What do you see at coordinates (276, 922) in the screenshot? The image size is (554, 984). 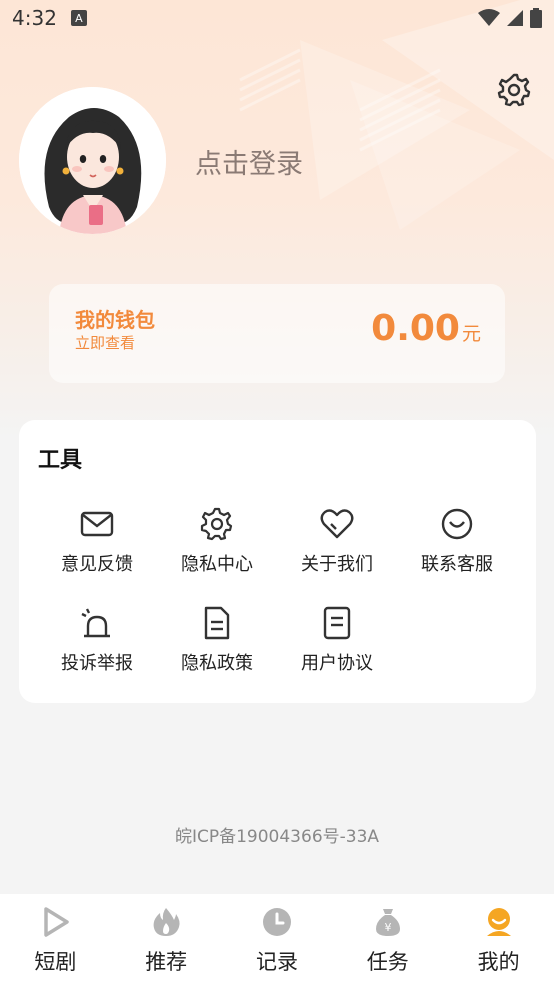 I see `clock-icon` at bounding box center [276, 922].